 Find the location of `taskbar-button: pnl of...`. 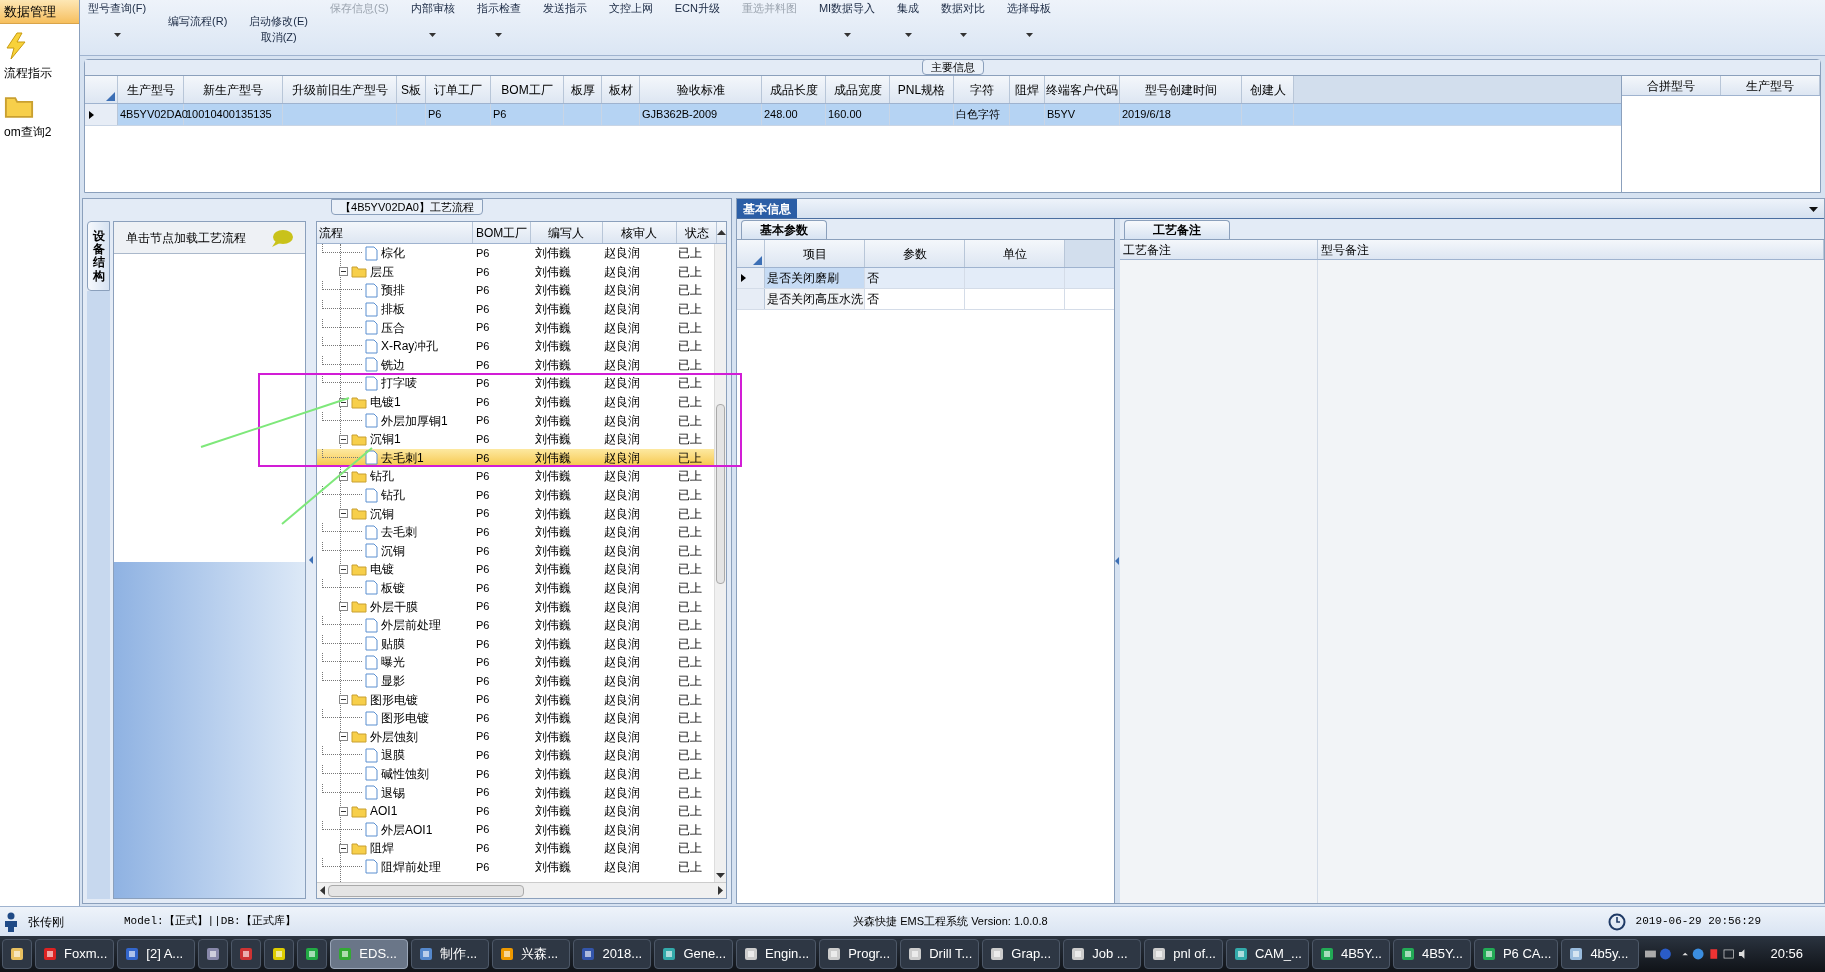

taskbar-button: pnl of... is located at coordinates (1183, 954).